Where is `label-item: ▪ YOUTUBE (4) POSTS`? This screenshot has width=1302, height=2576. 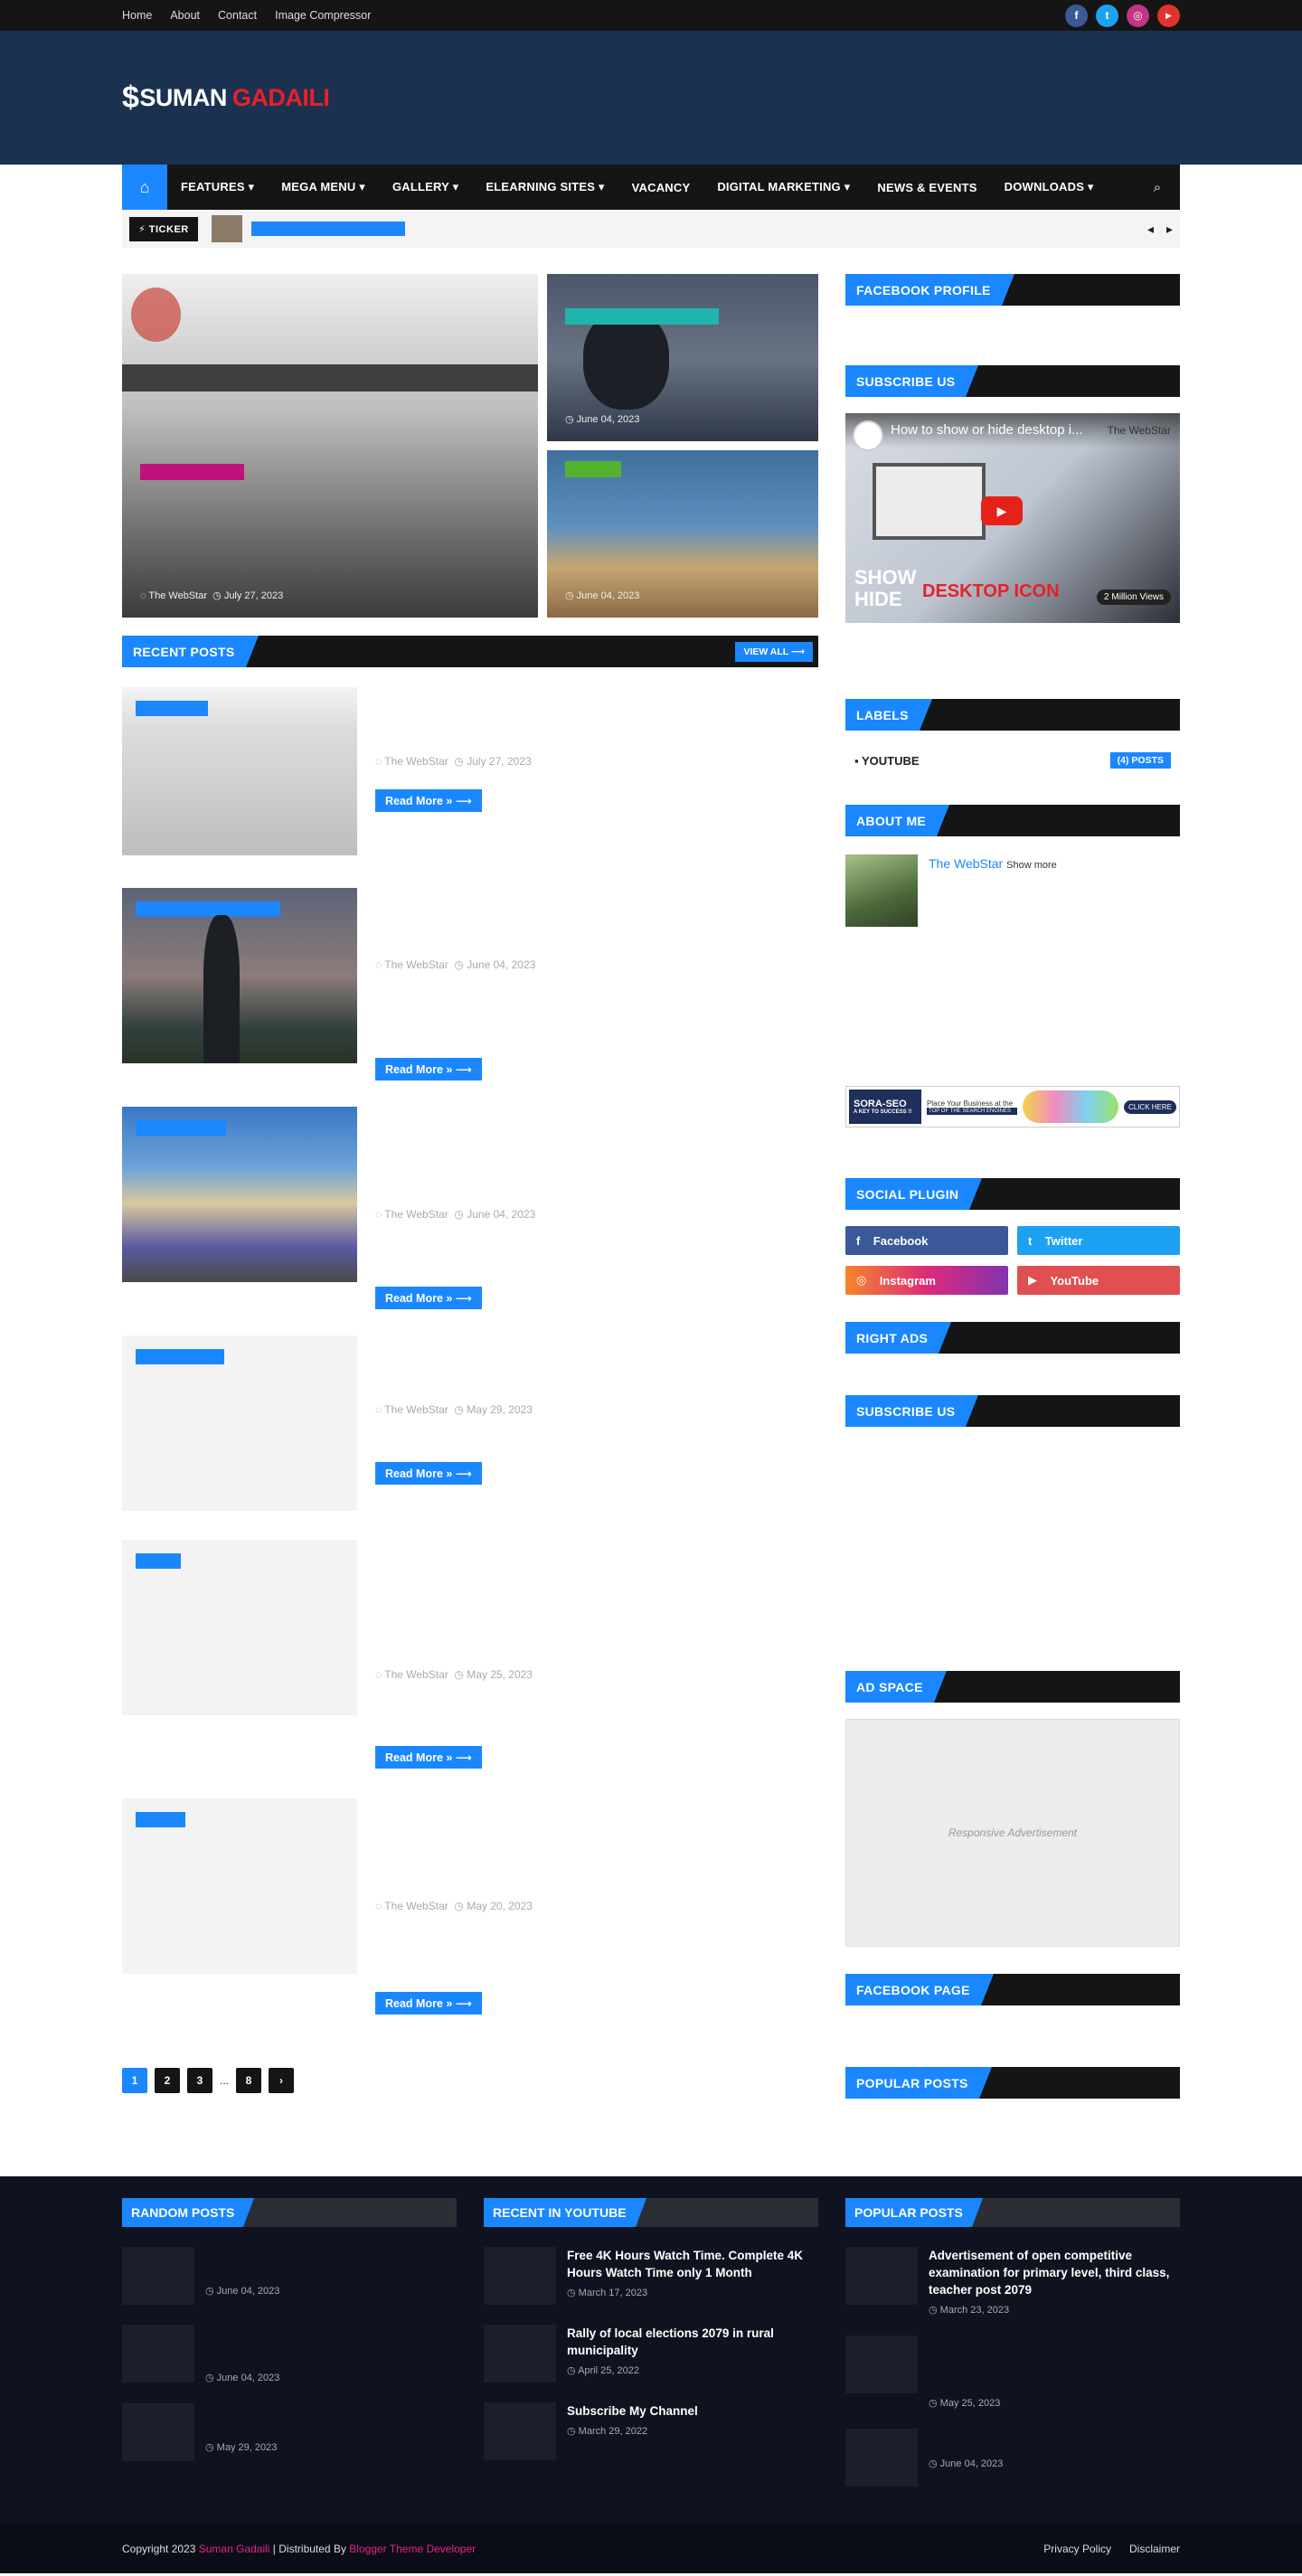
label-item: ▪ YOUTUBE (4) POSTS is located at coordinates (1012, 760).